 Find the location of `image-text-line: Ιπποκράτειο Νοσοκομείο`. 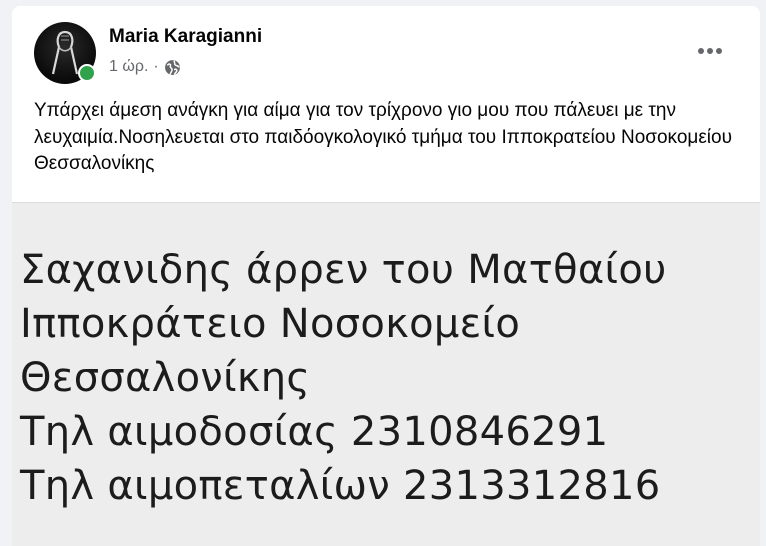

image-text-line: Ιπποκράτειο Νοσοκομείο is located at coordinates (270, 324).